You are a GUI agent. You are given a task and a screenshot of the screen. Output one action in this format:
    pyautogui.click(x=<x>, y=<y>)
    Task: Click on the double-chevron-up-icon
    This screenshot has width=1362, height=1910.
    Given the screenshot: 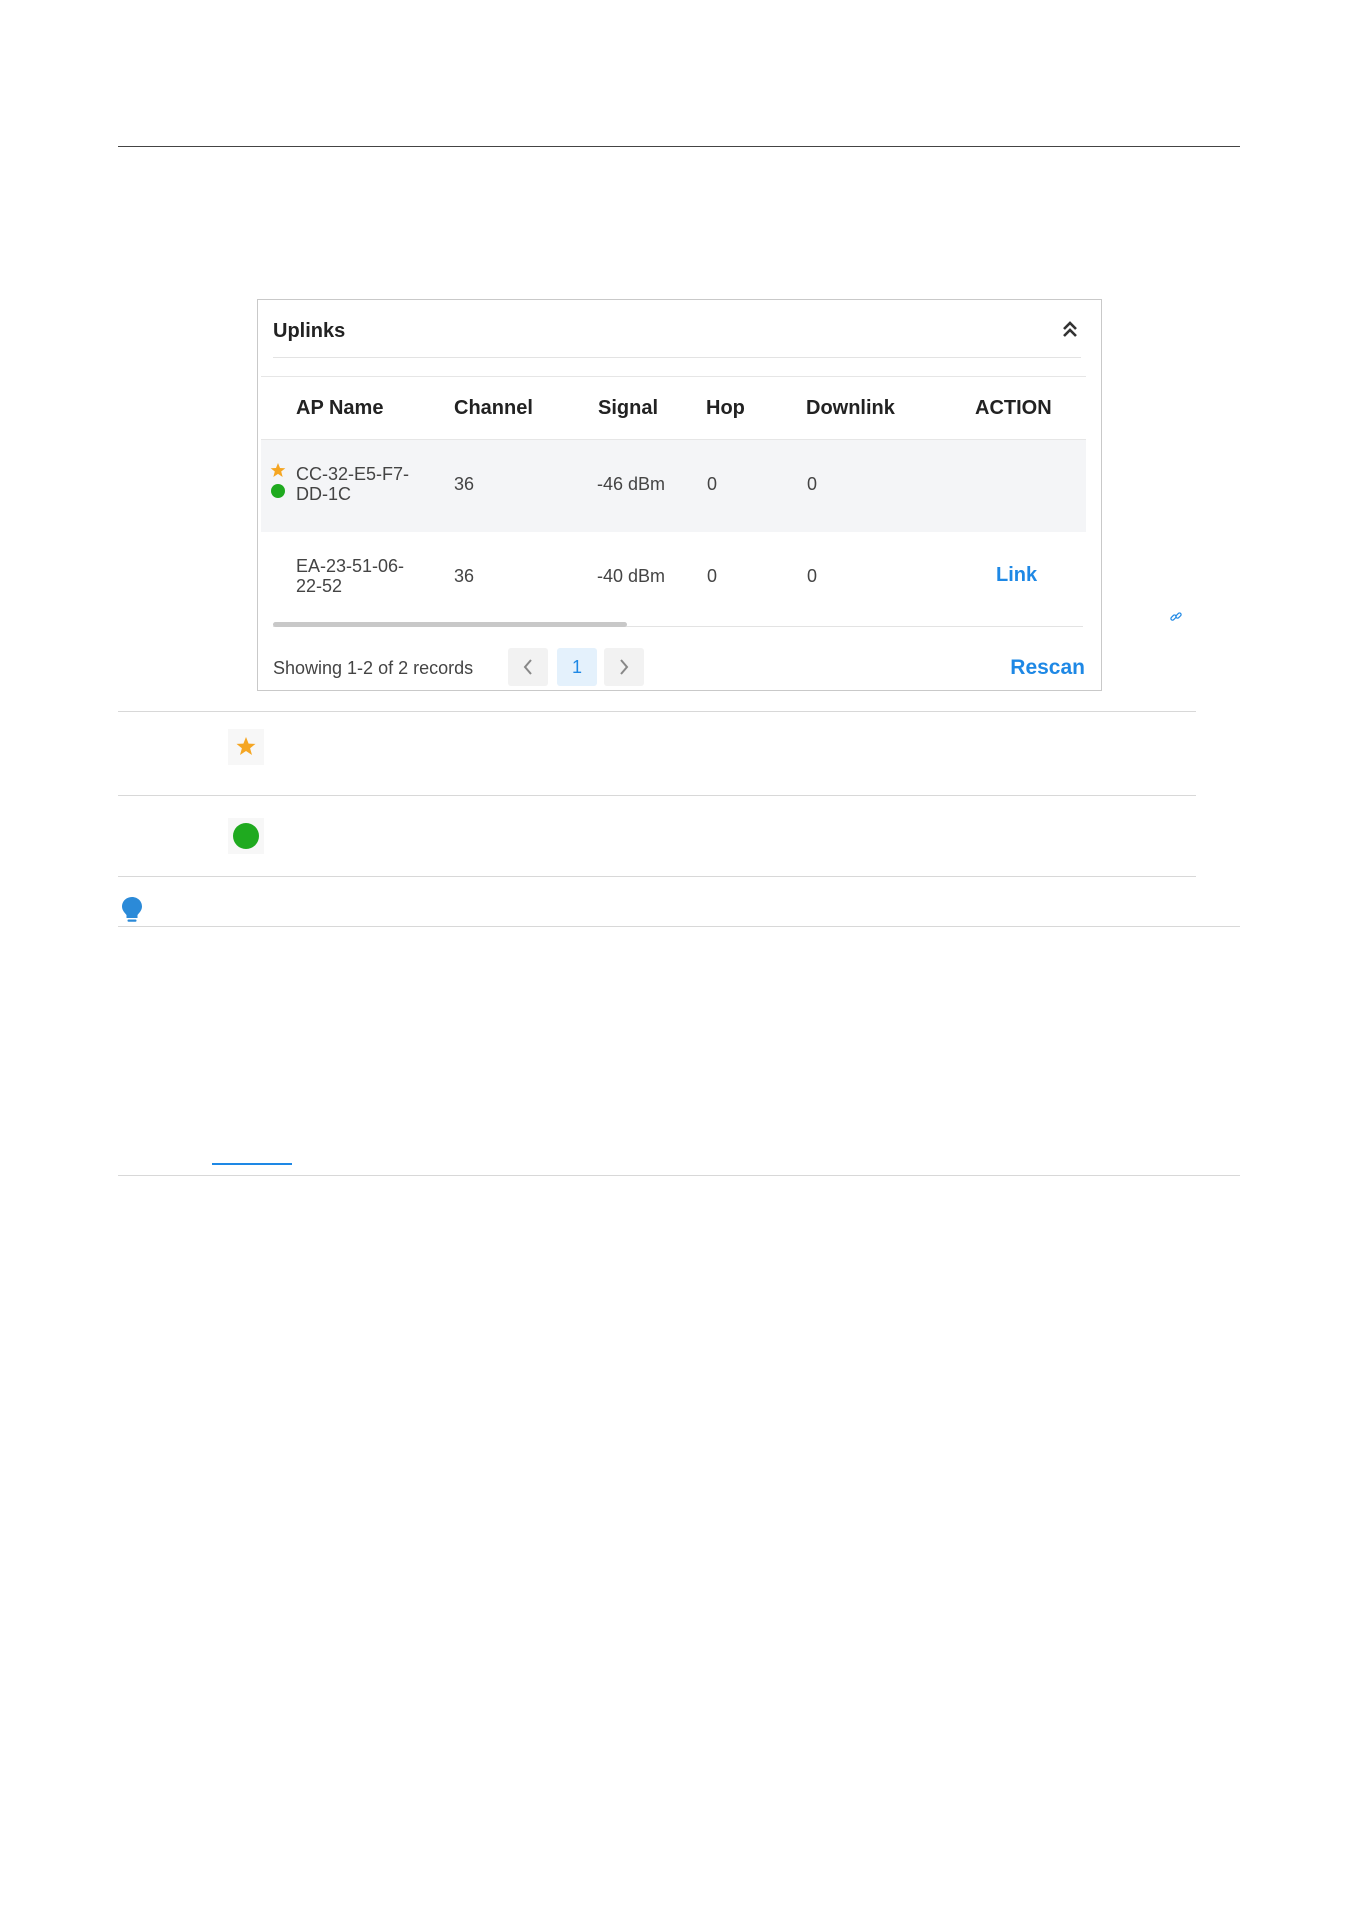 What is the action you would take?
    pyautogui.click(x=1070, y=329)
    